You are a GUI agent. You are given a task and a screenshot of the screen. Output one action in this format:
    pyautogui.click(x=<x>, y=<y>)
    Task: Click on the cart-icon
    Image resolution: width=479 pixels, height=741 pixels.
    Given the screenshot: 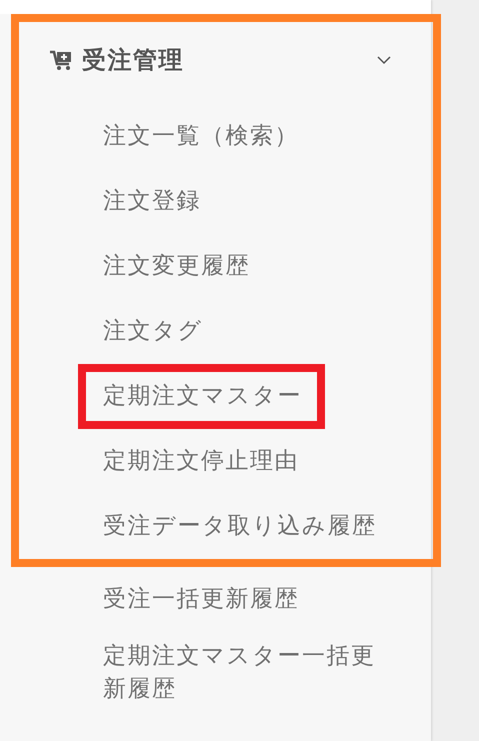 What is the action you would take?
    pyautogui.click(x=61, y=60)
    